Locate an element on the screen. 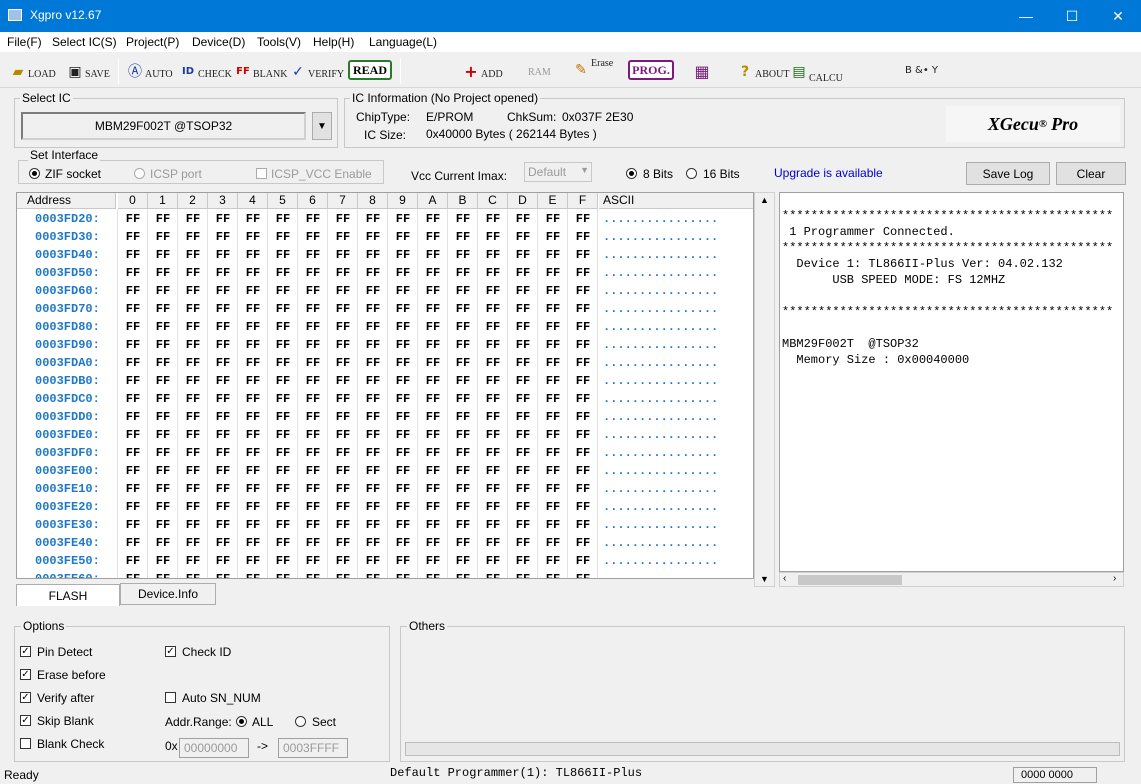  clear-button: Clear is located at coordinates (1091, 173).